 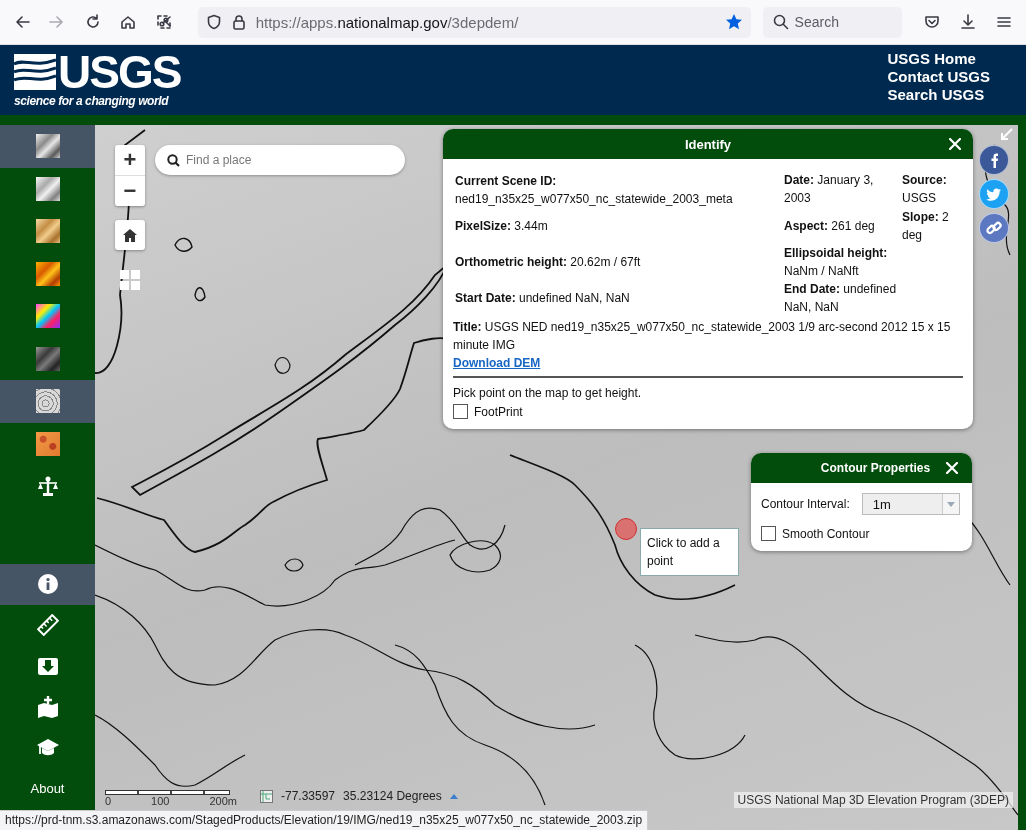 I want to click on field-text: Source: USGS, so click(x=925, y=189).